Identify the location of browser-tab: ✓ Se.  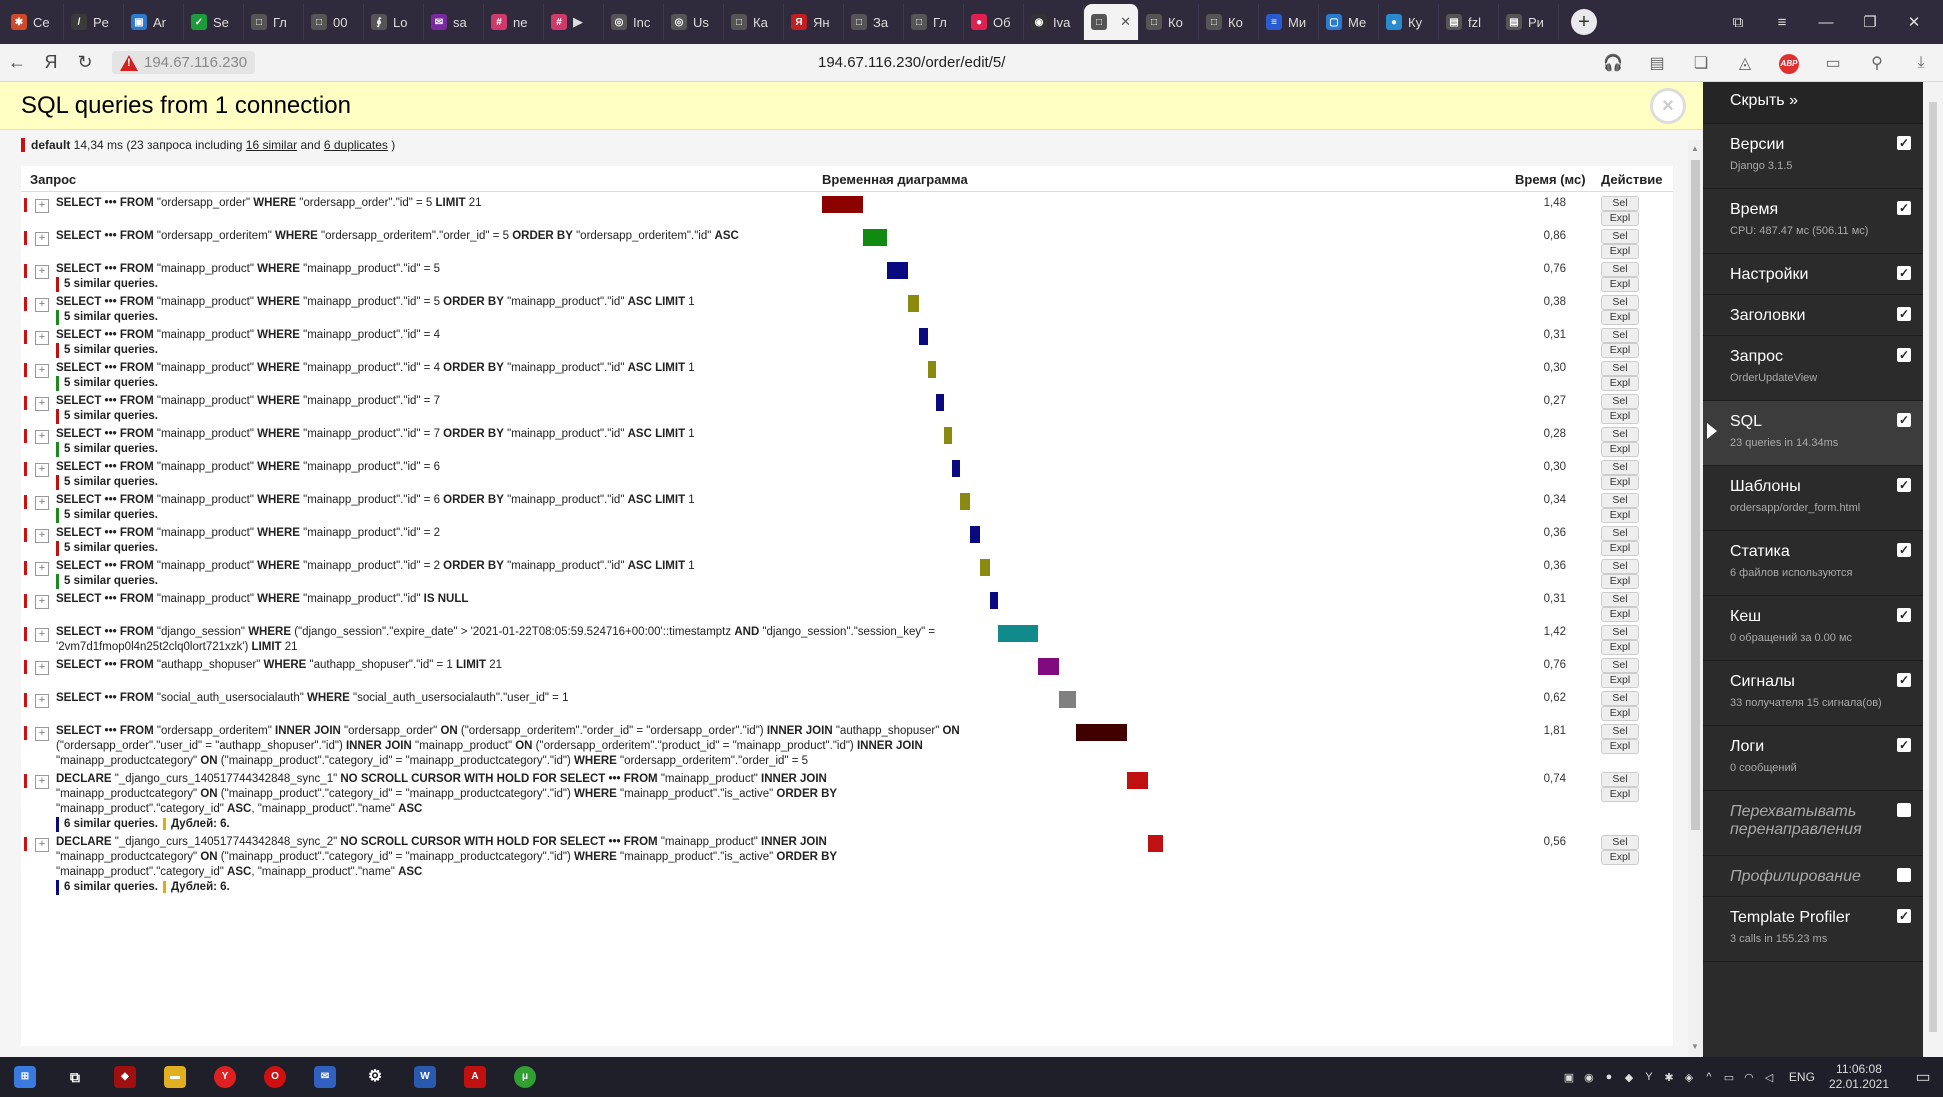
(214, 22).